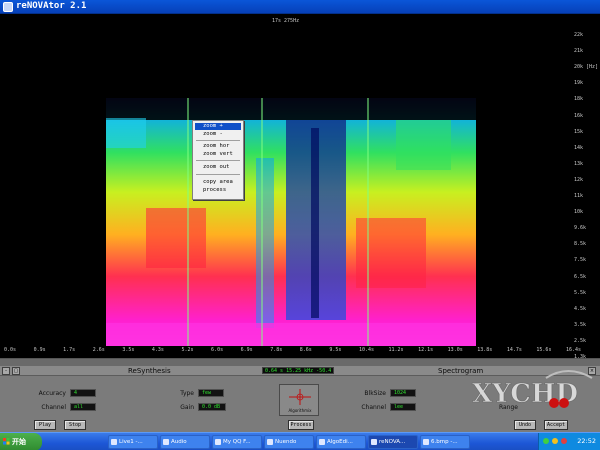  What do you see at coordinates (301, 425) in the screenshot?
I see `process-button: Process` at bounding box center [301, 425].